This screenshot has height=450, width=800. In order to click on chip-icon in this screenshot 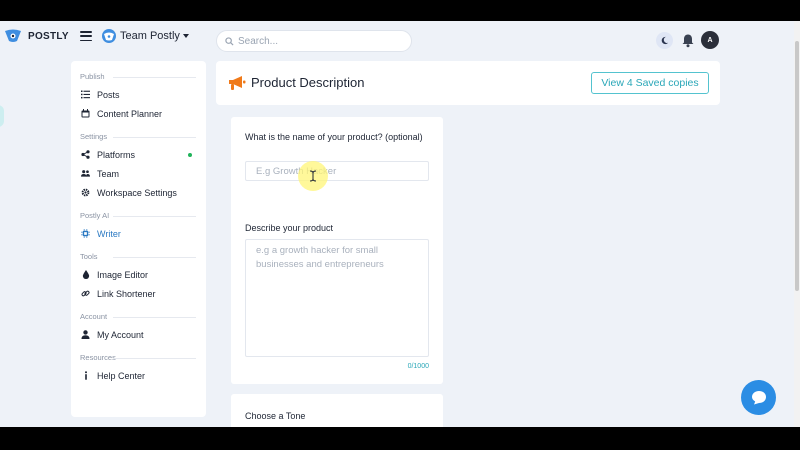, I will do `click(85, 233)`.